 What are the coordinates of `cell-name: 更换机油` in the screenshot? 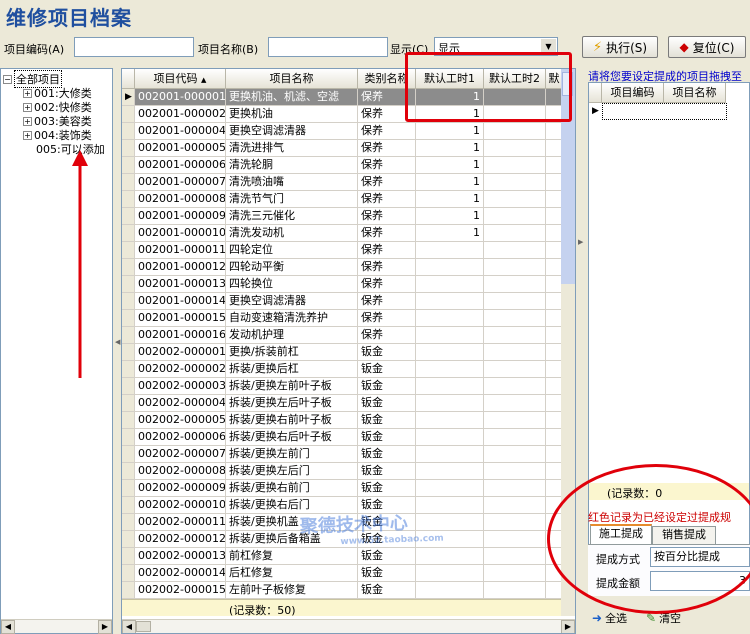 It's located at (292, 114).